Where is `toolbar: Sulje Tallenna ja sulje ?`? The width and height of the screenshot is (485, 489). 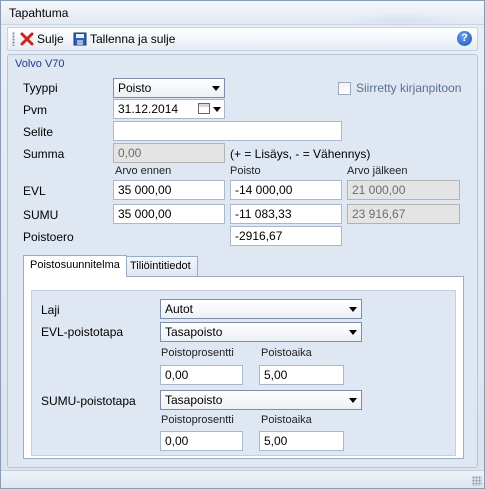 toolbar: Sulje Tallenna ja sulje ? is located at coordinates (242, 39).